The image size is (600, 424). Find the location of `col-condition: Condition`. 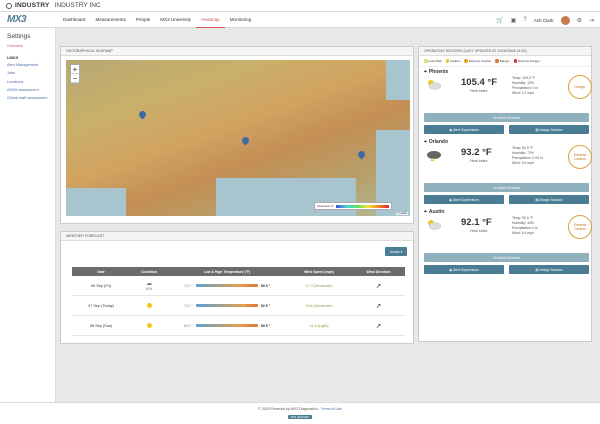

col-condition: Condition is located at coordinates (149, 271).